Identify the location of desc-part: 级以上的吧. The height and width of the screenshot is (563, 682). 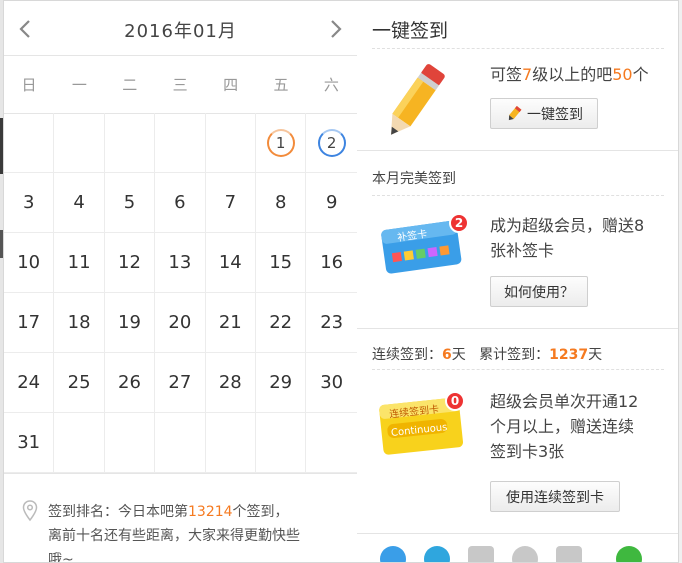
(572, 74).